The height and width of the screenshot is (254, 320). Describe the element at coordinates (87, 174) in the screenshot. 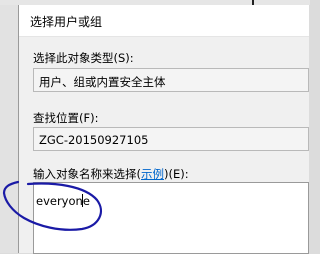

I see `object-names-label-prefix: 输入对象名称来选择(` at that location.